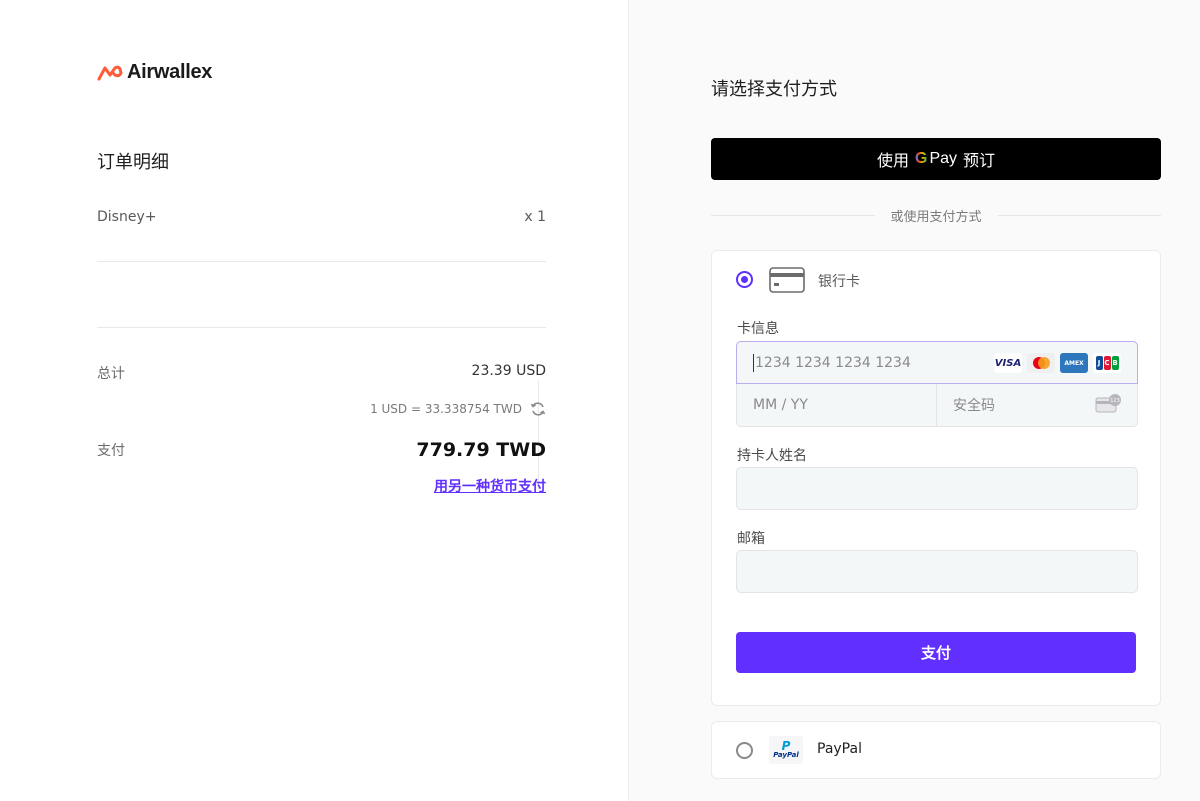 The width and height of the screenshot is (1200, 801). I want to click on expiry-placeholder: MM / YY, so click(780, 405).